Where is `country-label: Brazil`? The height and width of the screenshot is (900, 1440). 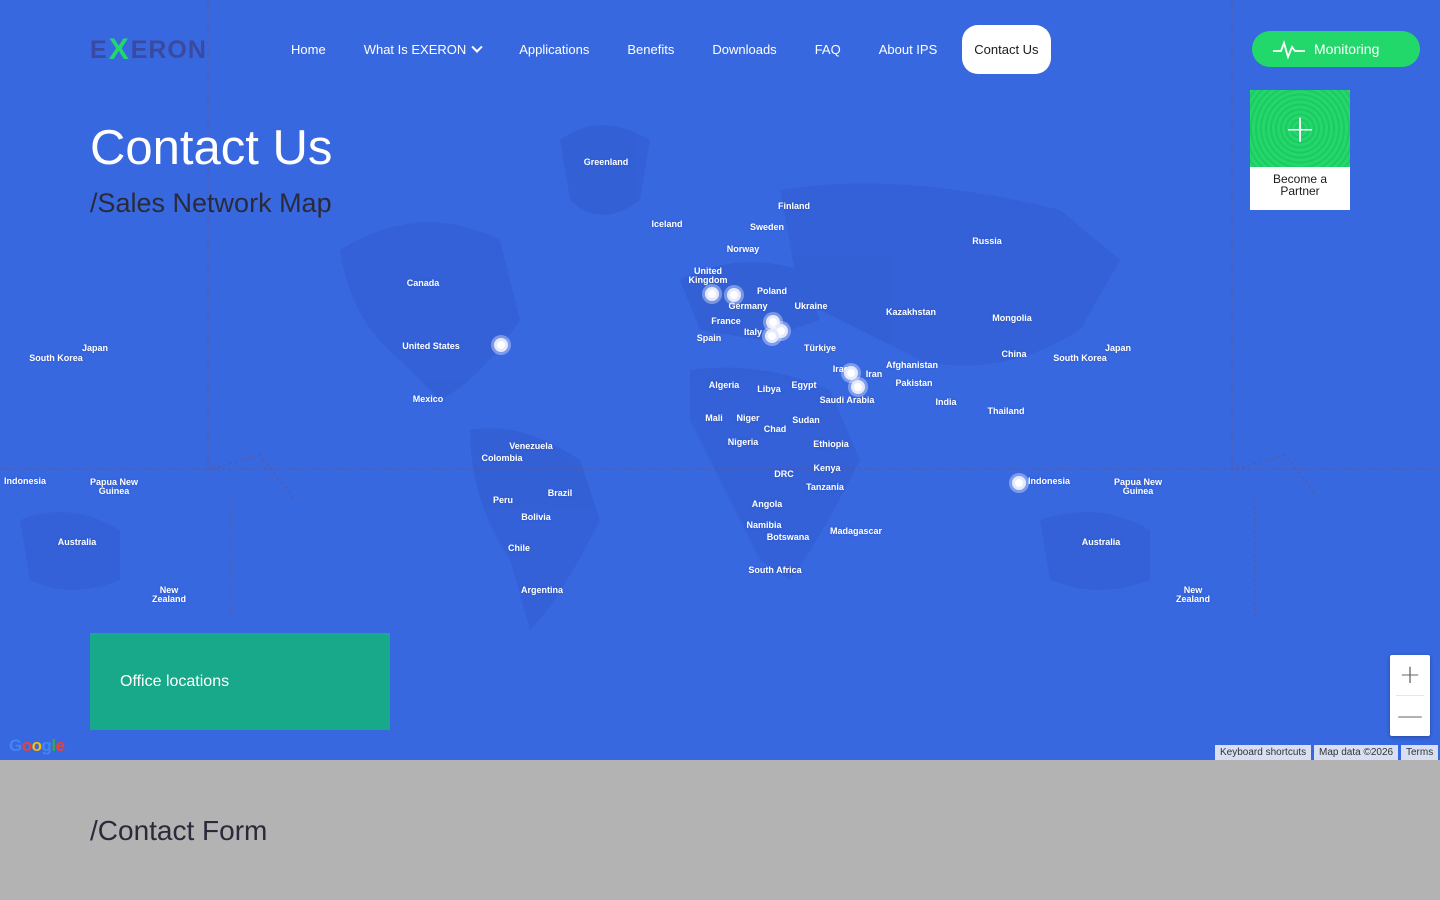 country-label: Brazil is located at coordinates (560, 493).